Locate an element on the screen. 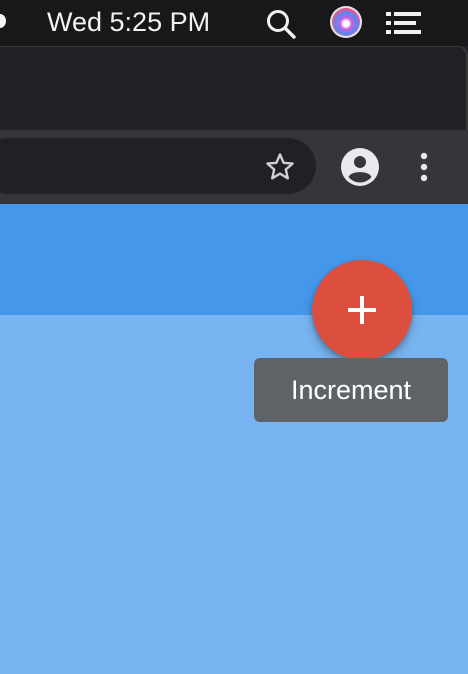 The width and height of the screenshot is (468, 674). increment-button is located at coordinates (362, 310).